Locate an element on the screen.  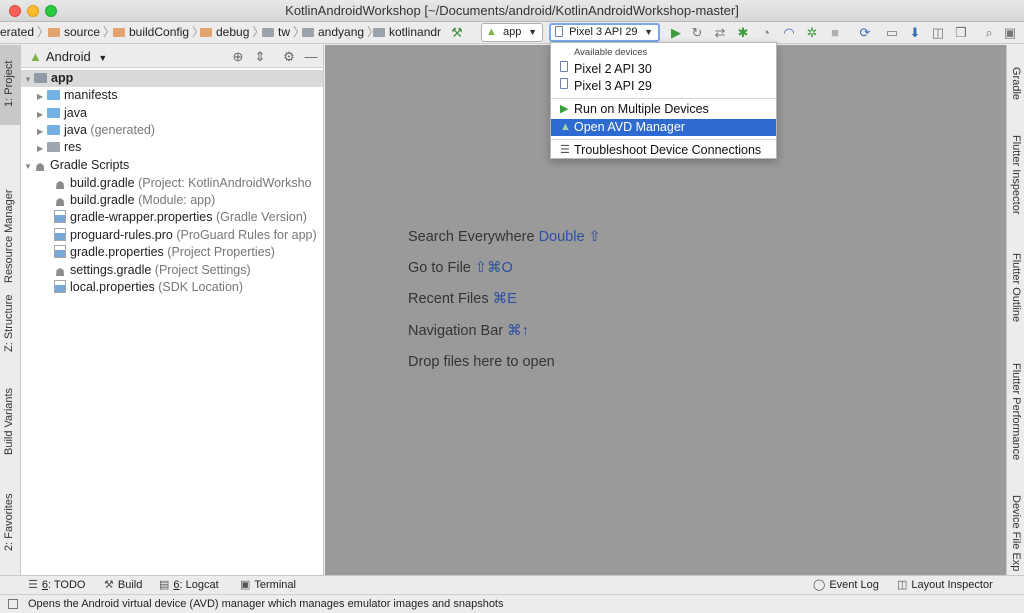
module-folder-icon is located at coordinates (40, 78).